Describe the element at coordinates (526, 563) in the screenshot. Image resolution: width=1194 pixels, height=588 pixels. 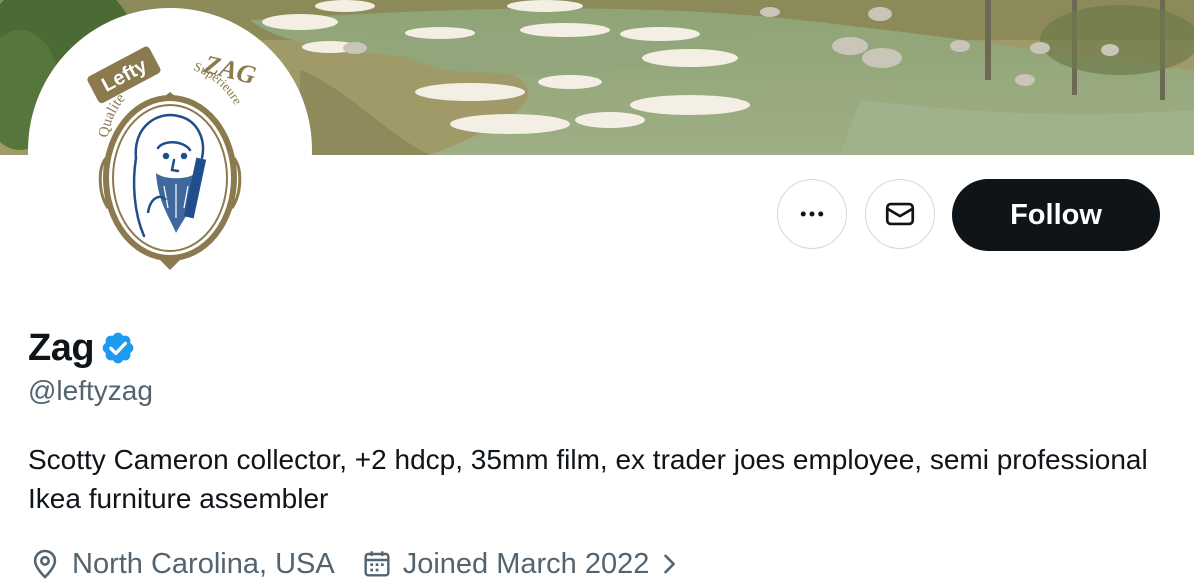
I see `joined-text: Joined March 2022` at that location.